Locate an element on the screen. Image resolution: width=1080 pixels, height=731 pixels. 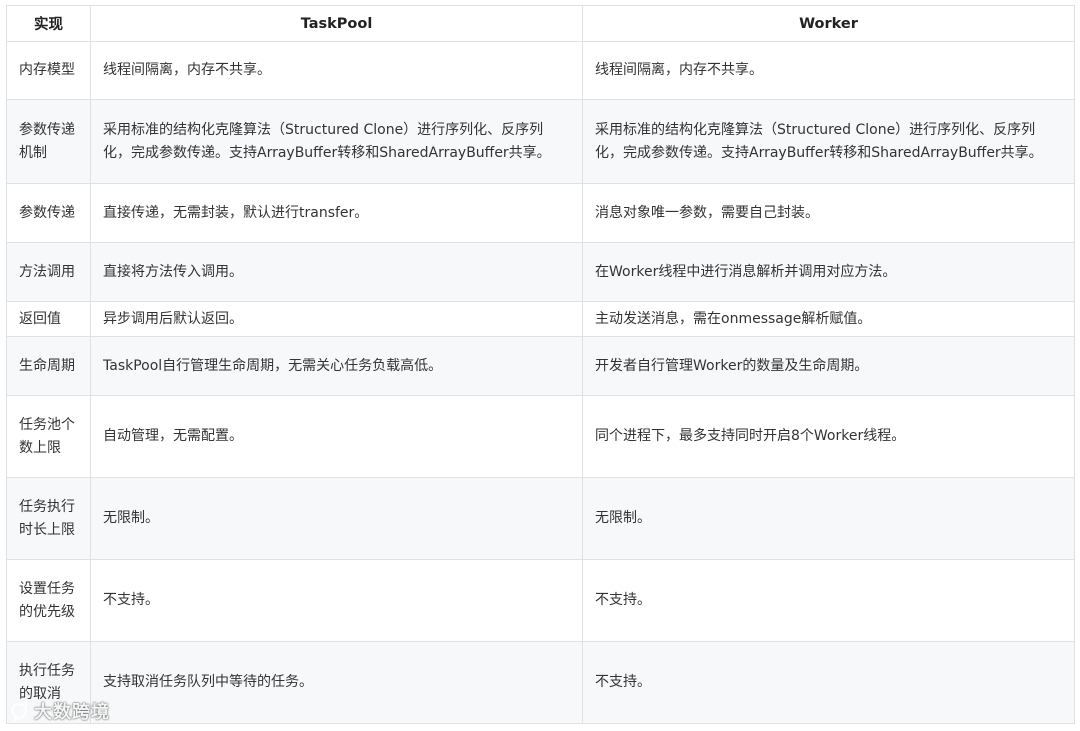
header-feature: 实现 is located at coordinates (48, 23).